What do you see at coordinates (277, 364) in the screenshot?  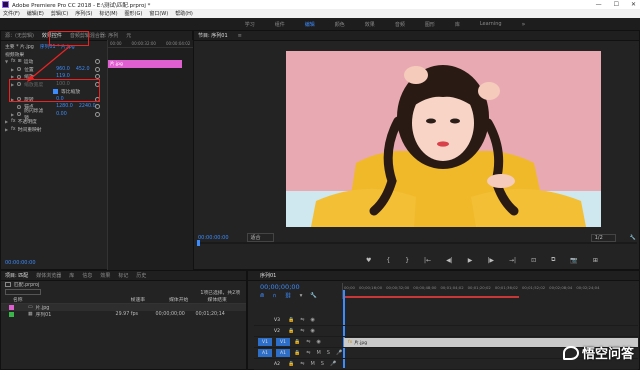 I see `track-label: A2` at bounding box center [277, 364].